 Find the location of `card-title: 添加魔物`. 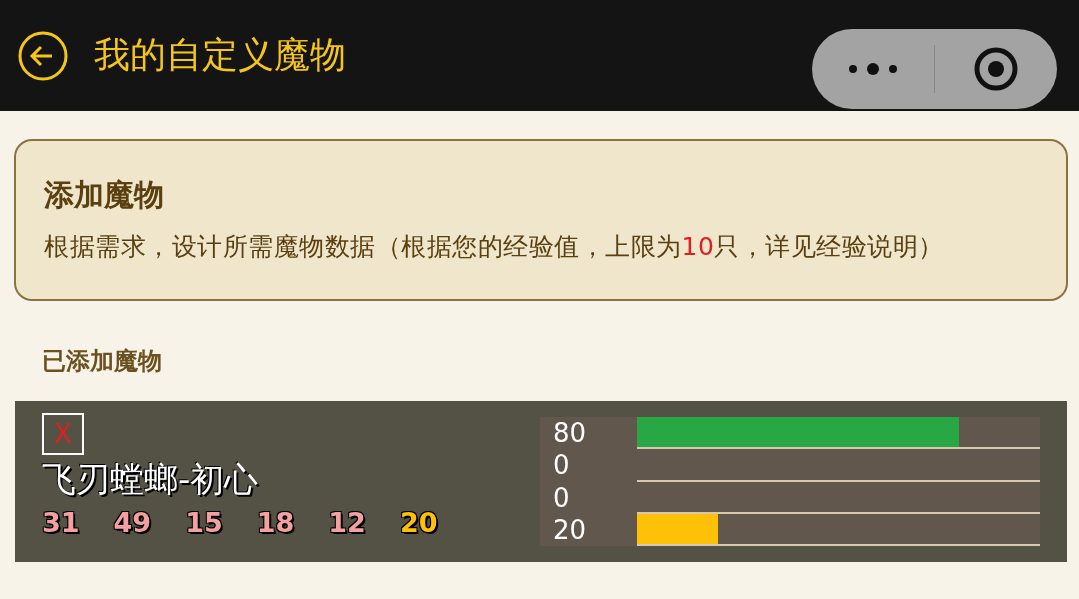

card-title: 添加魔物 is located at coordinates (104, 195).